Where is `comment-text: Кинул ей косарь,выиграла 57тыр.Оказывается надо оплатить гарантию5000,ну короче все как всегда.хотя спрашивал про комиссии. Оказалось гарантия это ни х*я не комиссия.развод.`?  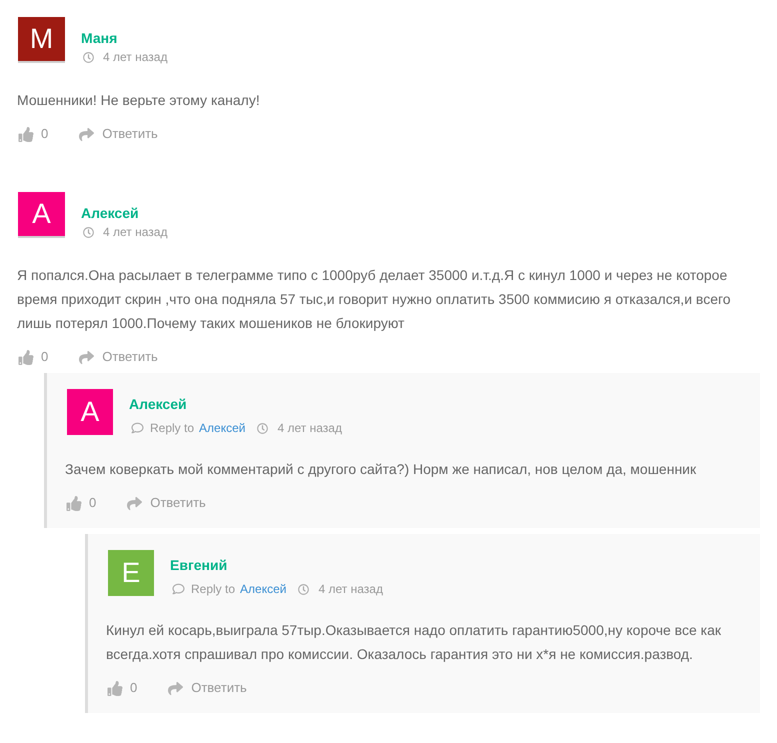 comment-text: Кинул ей косарь,выиграла 57тыр.Оказывается надо оплатить гарантию5000,ну короче все как всегда.хотя спрашивал про комиссии. Оказалось гарантия это ни х*я не комиссия.развод. is located at coordinates (414, 642).